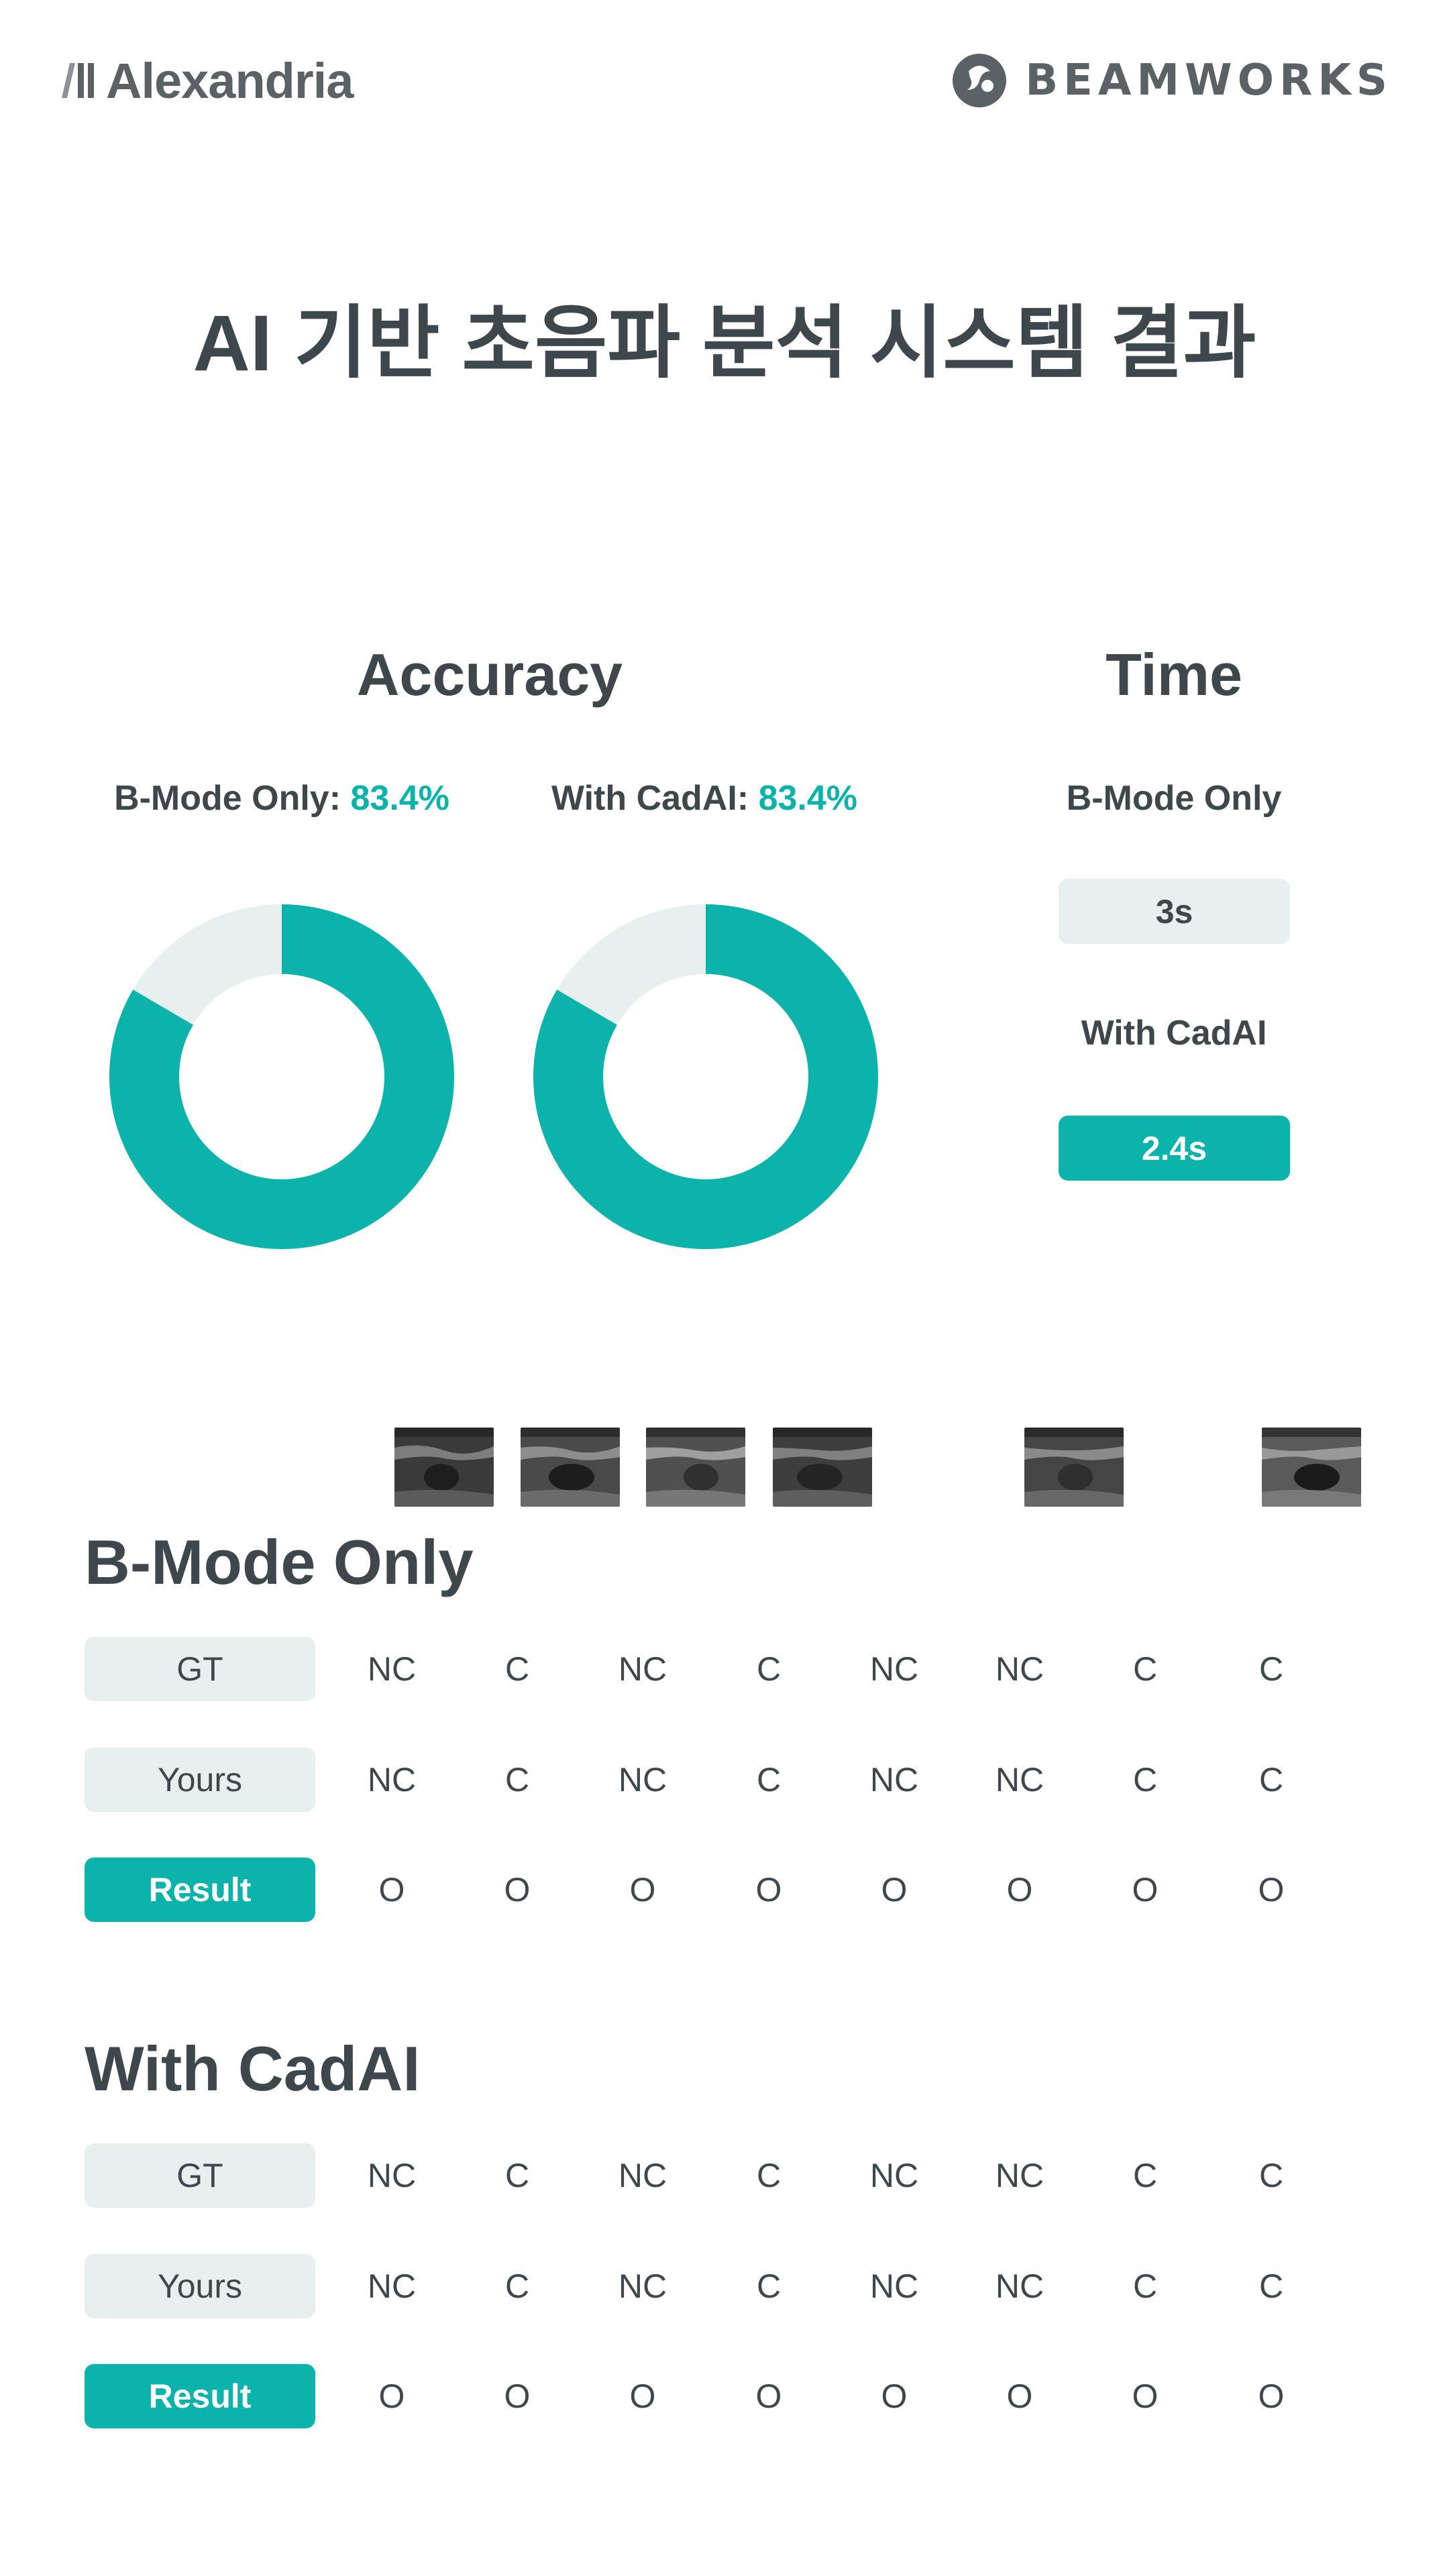 The width and height of the screenshot is (1449, 2576). I want to click on accuracy-label-cadai: With CadAI: 83.4%, so click(704, 798).